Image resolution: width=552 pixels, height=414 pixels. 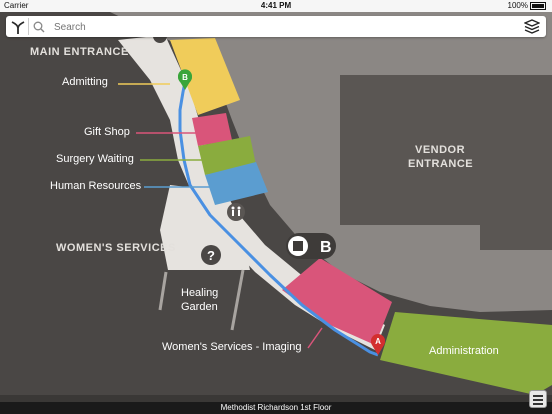 I want to click on info-icon: ?, so click(x=211, y=255).